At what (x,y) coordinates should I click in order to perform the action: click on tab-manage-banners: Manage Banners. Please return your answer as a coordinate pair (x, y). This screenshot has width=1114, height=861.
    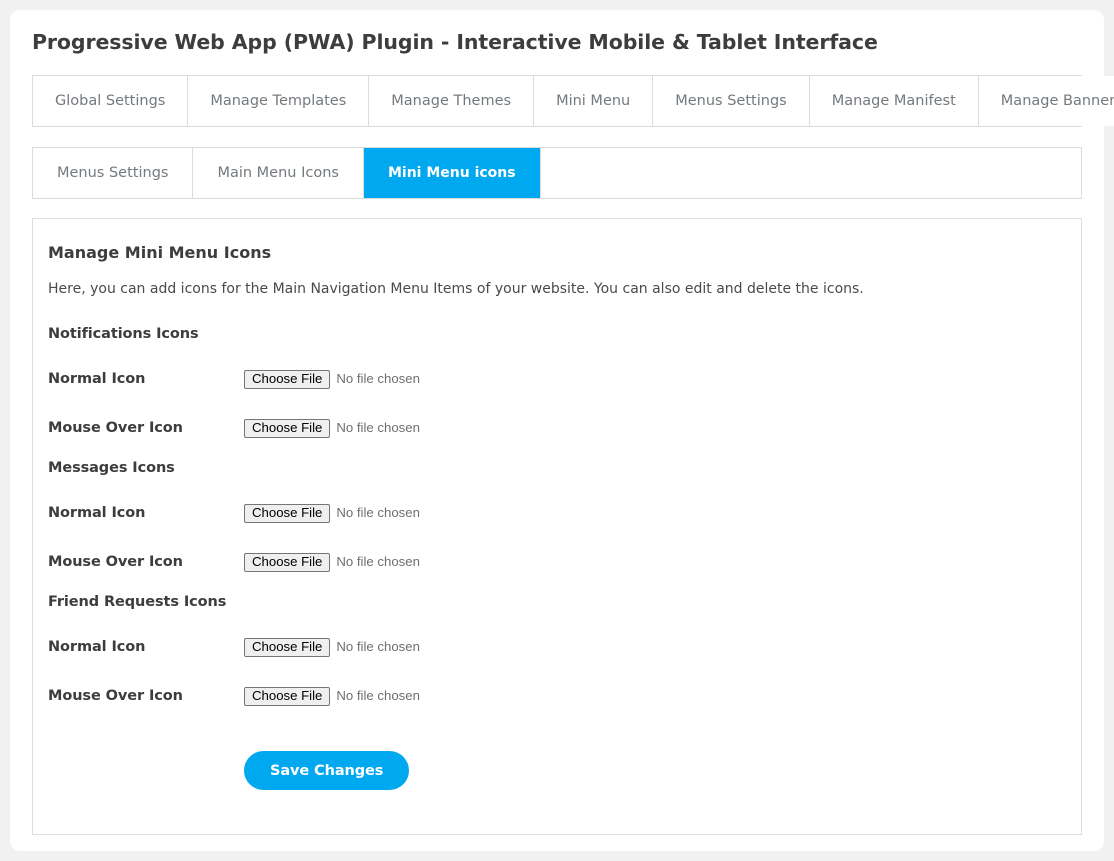
    Looking at the image, I should click on (1046, 101).